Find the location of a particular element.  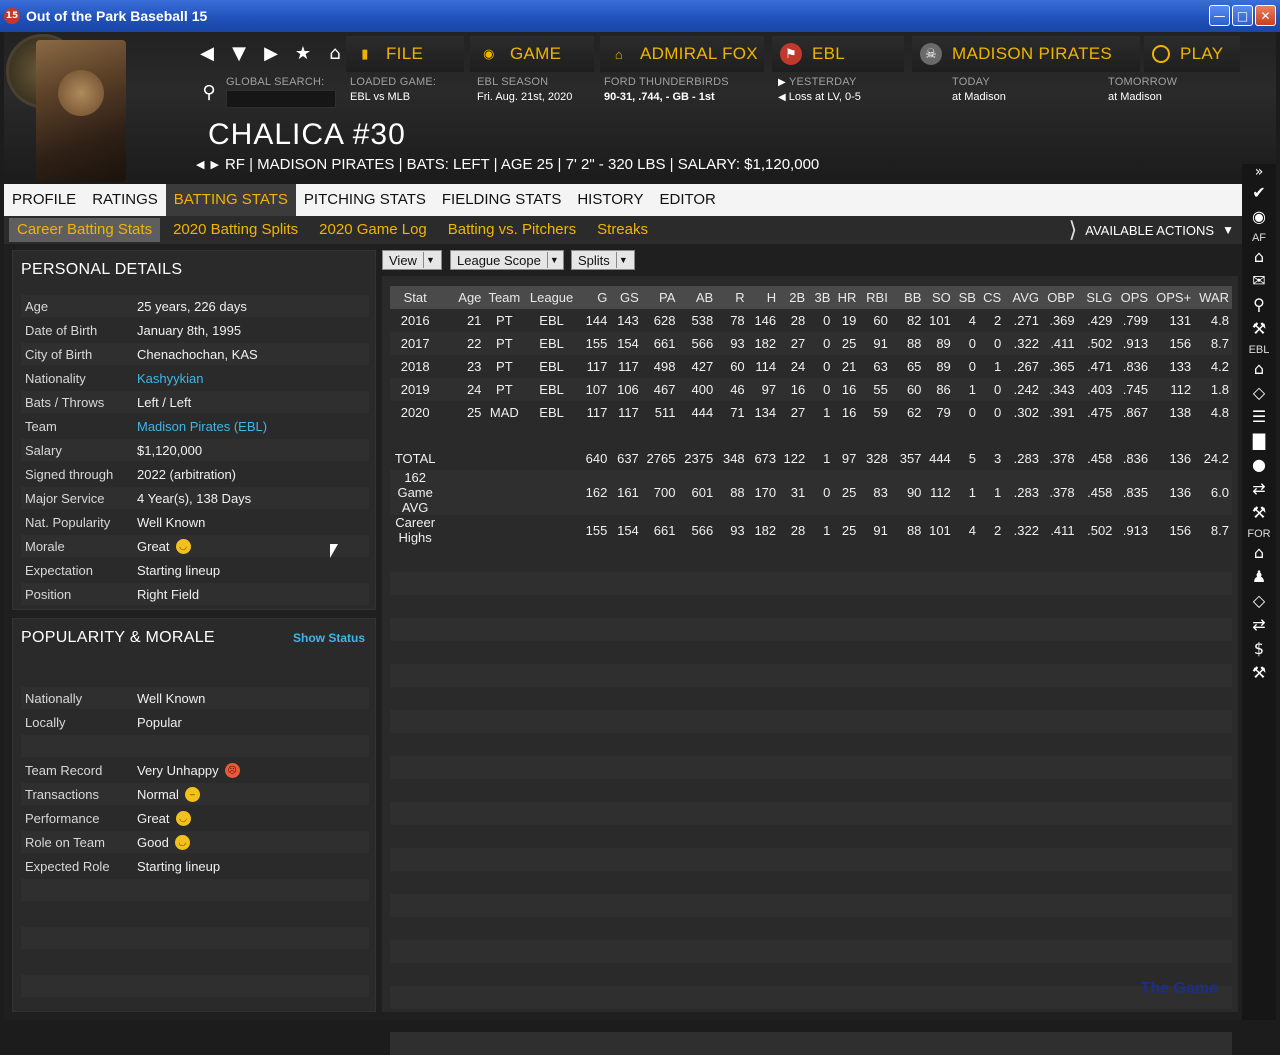

expand-chevron-icon: » is located at coordinates (1259, 172).